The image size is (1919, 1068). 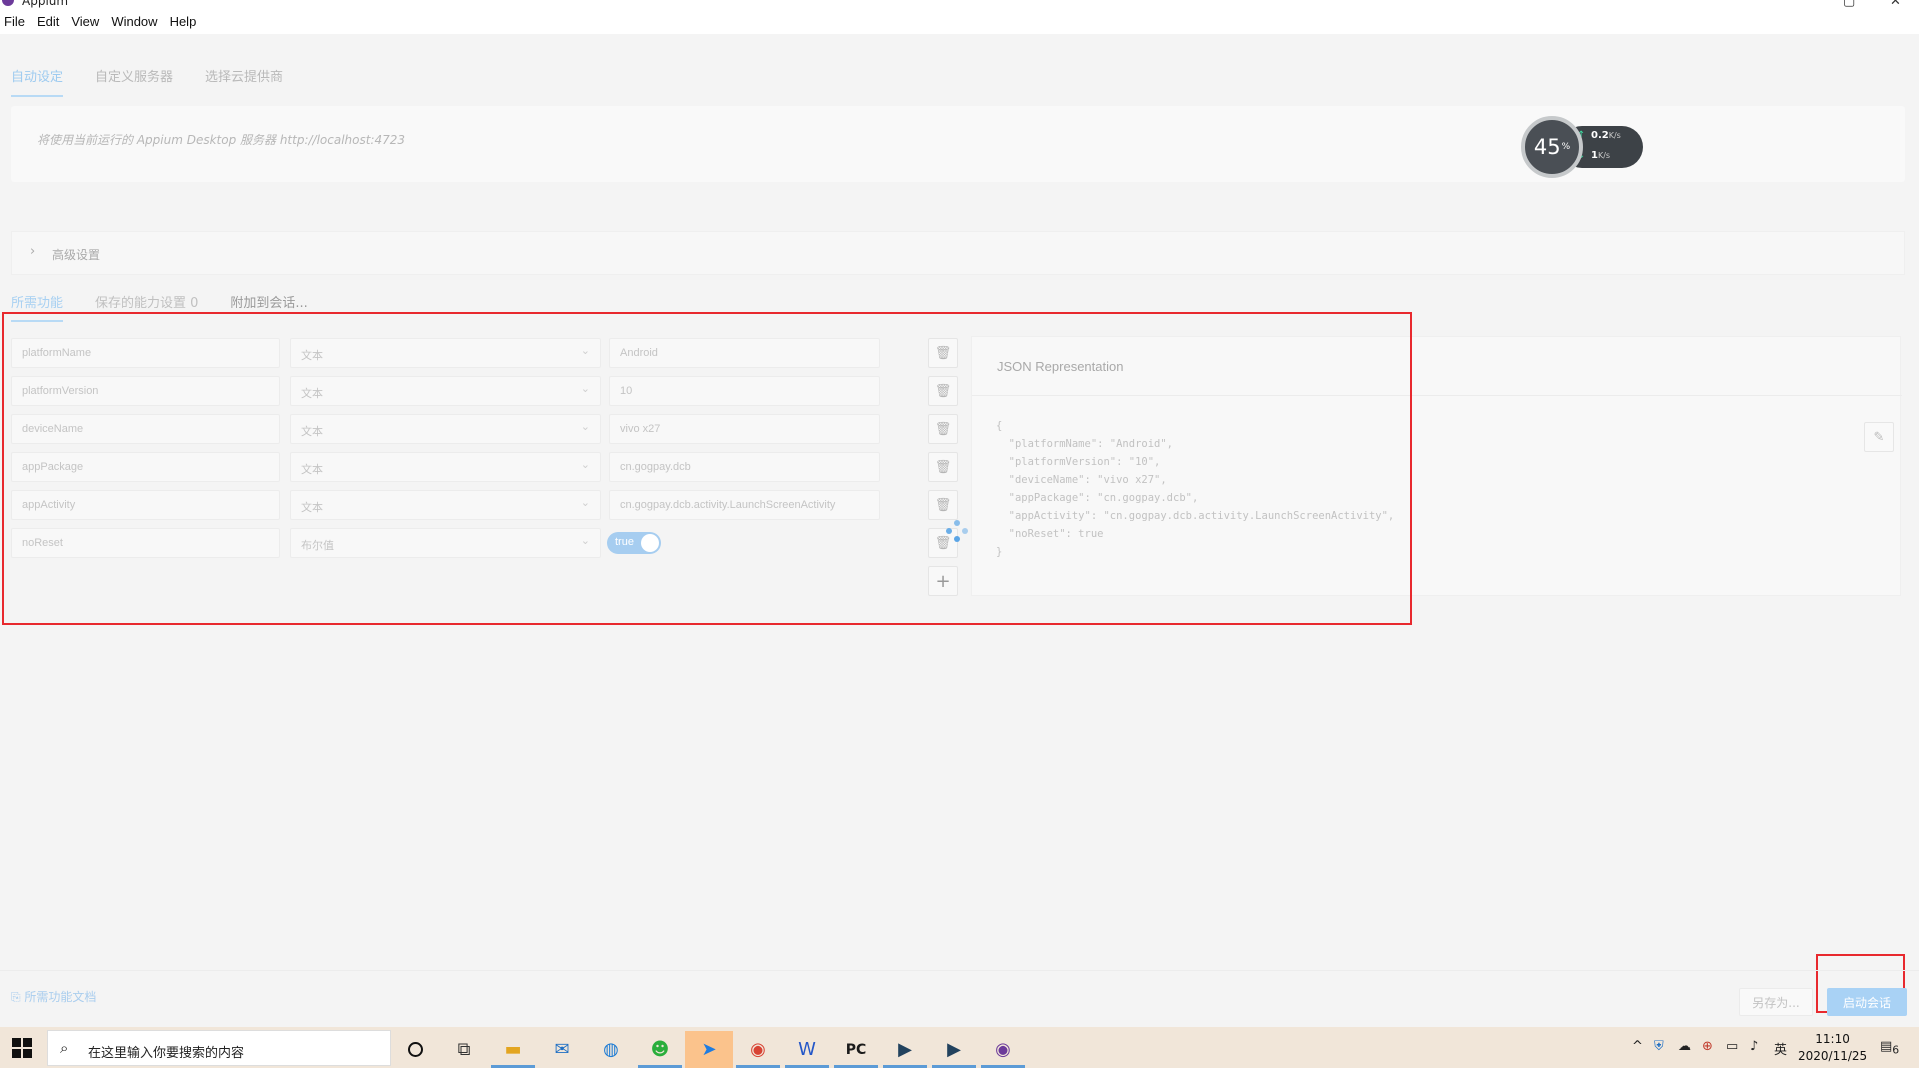 I want to click on advanced-settings-label: 高级设置, so click(x=76, y=255).